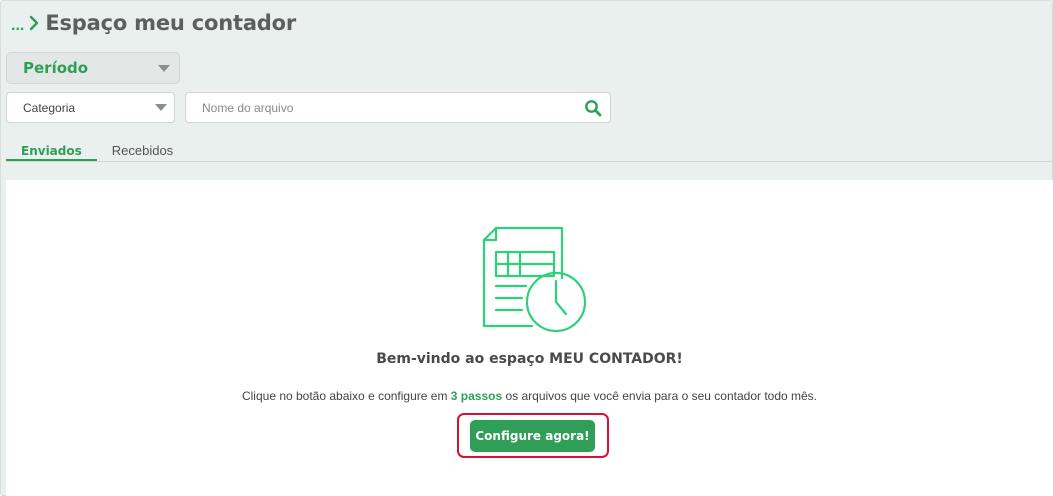 Image resolution: width=1053 pixels, height=496 pixels. I want to click on search-box, so click(398, 107).